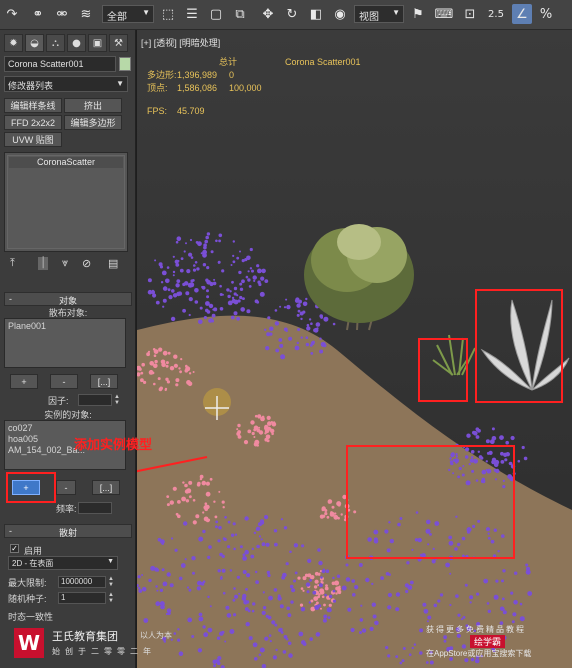 The image size is (572, 668). What do you see at coordinates (12, 263) in the screenshot?
I see `pin-stack-icon: ⤒` at bounding box center [12, 263].